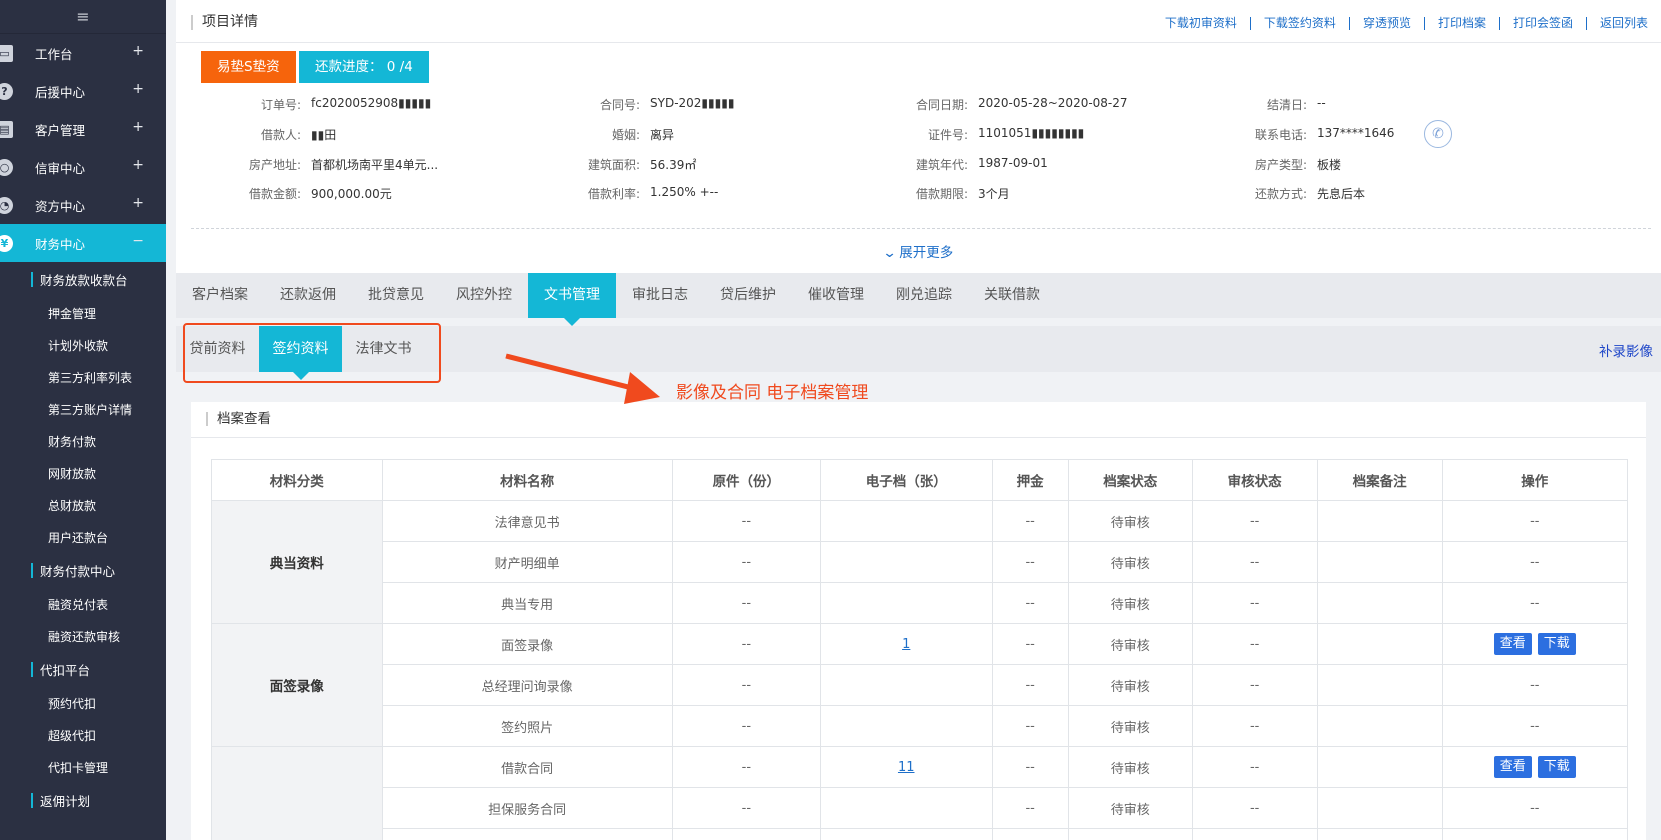 This screenshot has height=840, width=1661. I want to click on tab-item: 刚兑追踪, so click(924, 295).